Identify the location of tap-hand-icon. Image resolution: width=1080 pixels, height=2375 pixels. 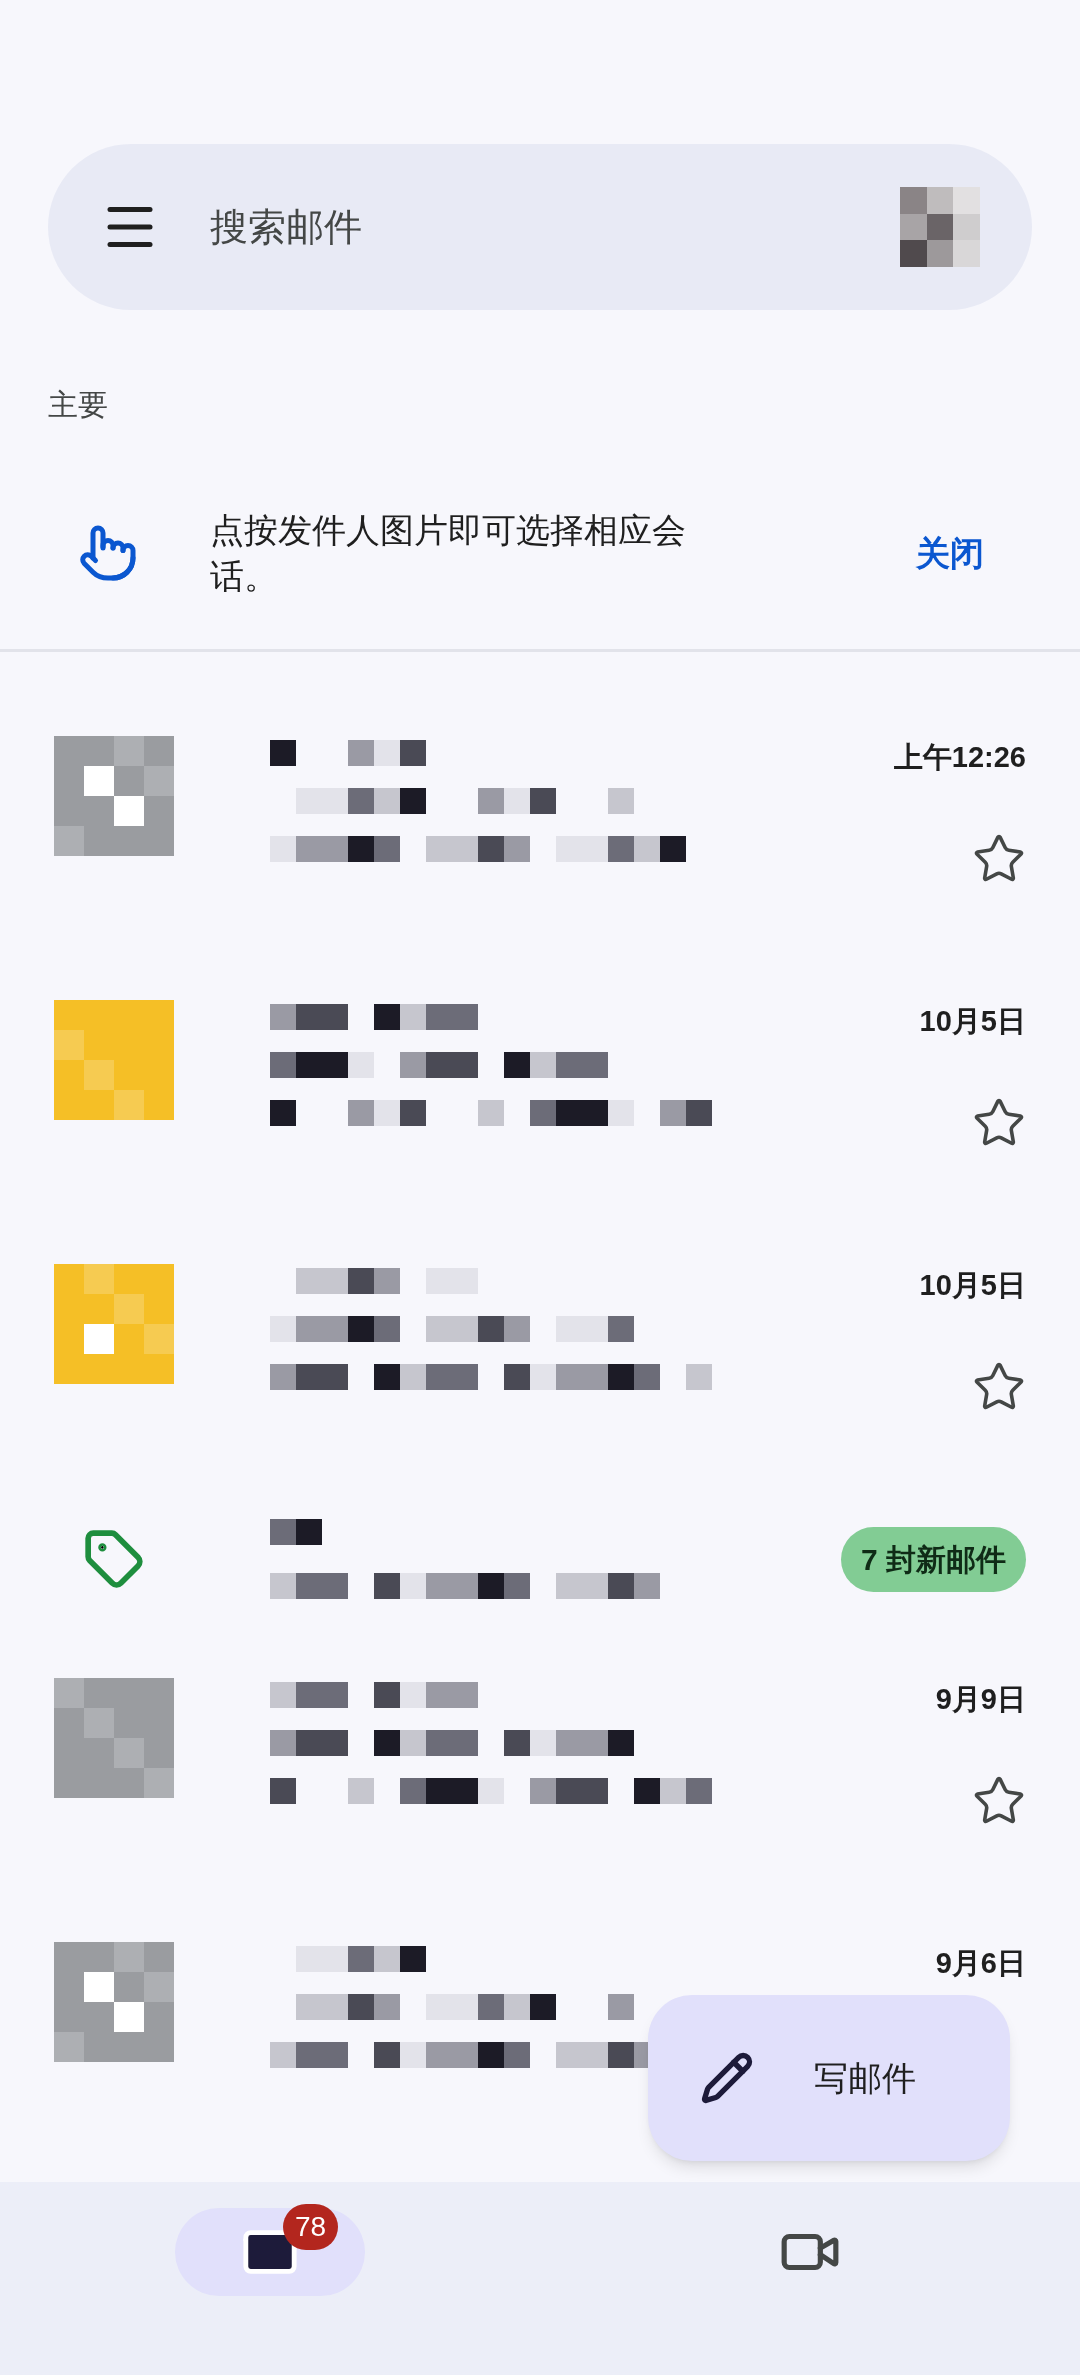
(108, 553).